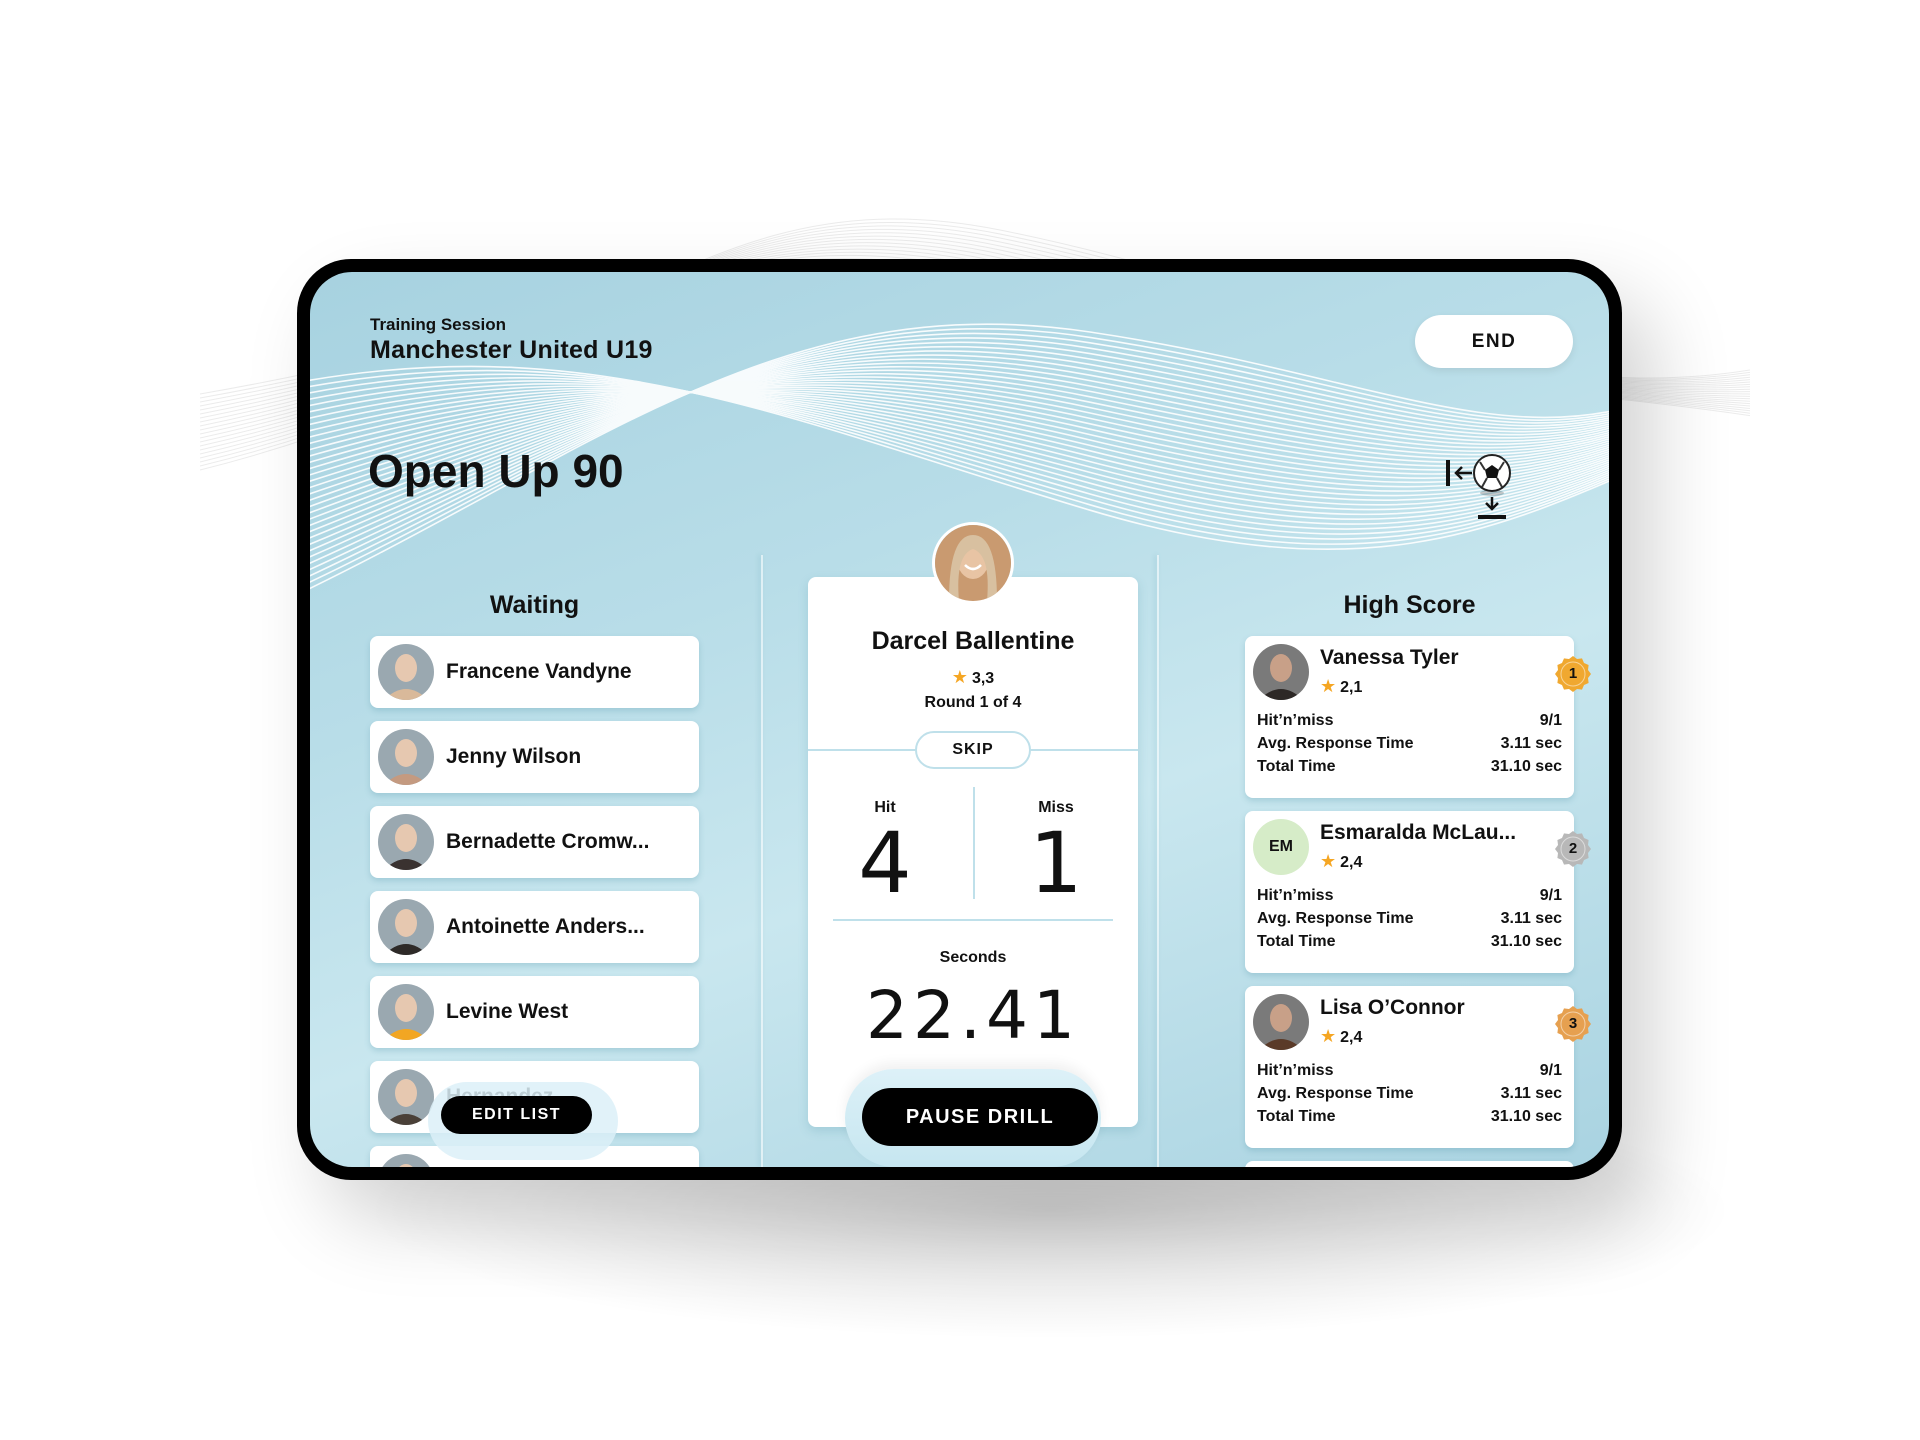  Describe the element at coordinates (516, 1115) in the screenshot. I see `edit-list-button: EDIT LIST` at that location.